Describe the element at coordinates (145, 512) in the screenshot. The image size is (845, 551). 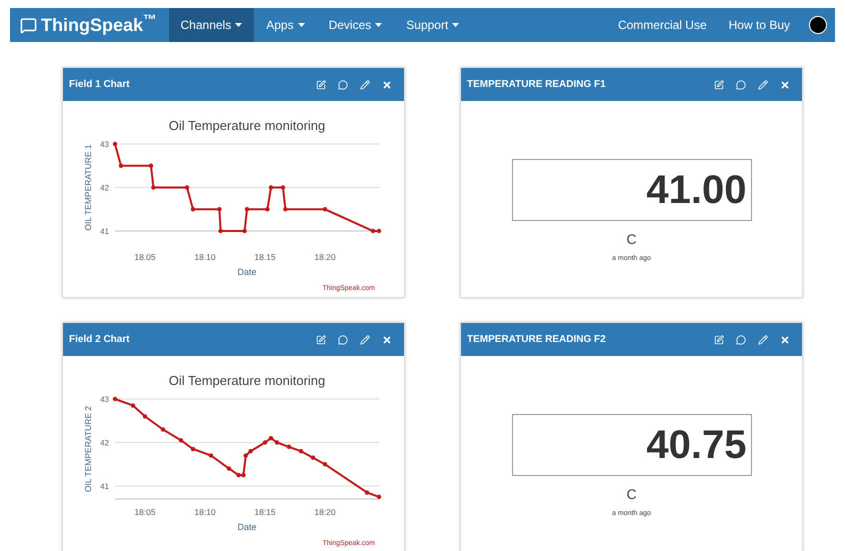
I see `x-tick-label: 18:05` at that location.